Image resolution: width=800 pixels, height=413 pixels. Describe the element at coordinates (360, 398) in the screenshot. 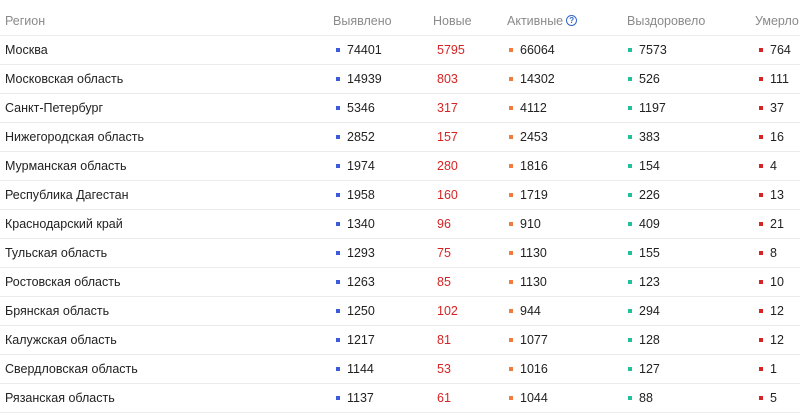

I see `detected-value: 1137` at that location.